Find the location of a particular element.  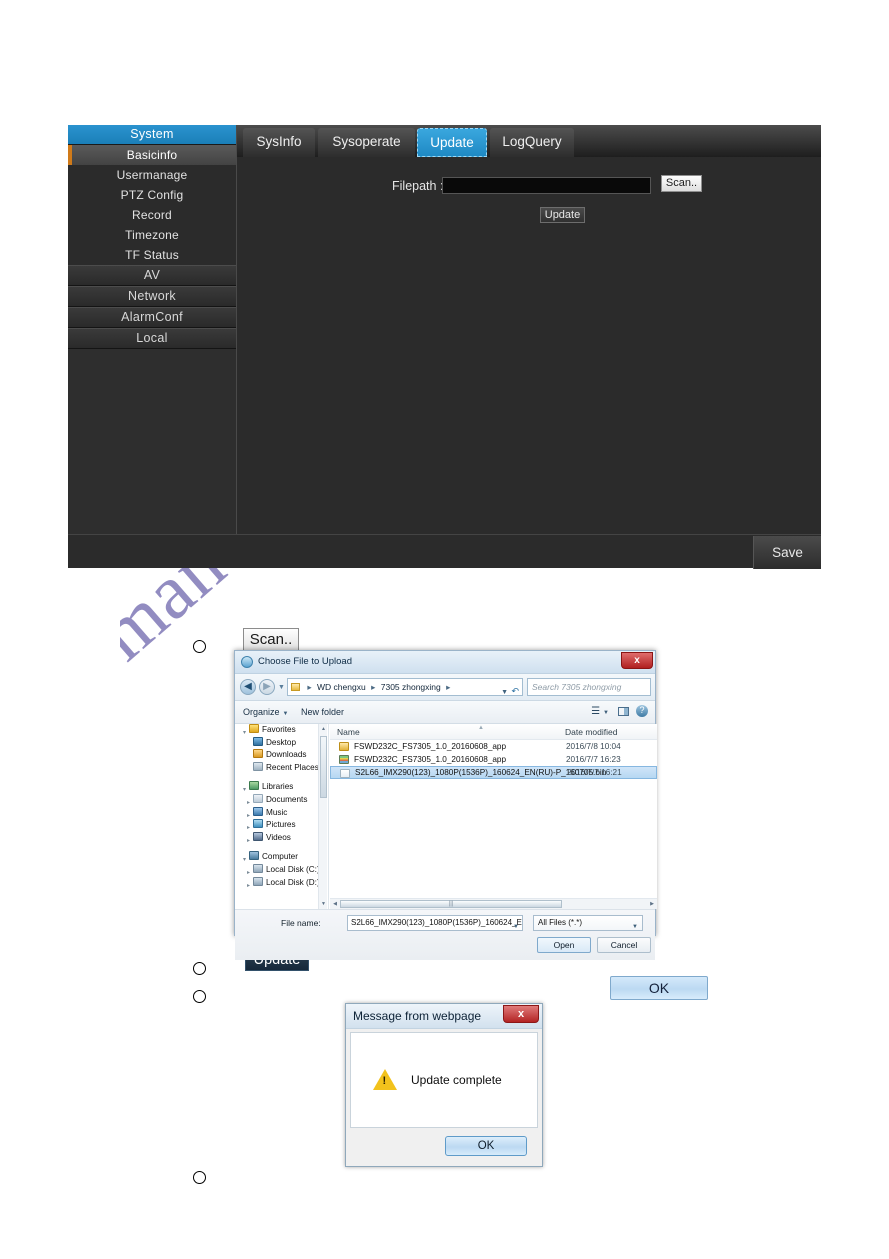

tree-item-pictures: ▸ Pictures is located at coordinates (281, 825).